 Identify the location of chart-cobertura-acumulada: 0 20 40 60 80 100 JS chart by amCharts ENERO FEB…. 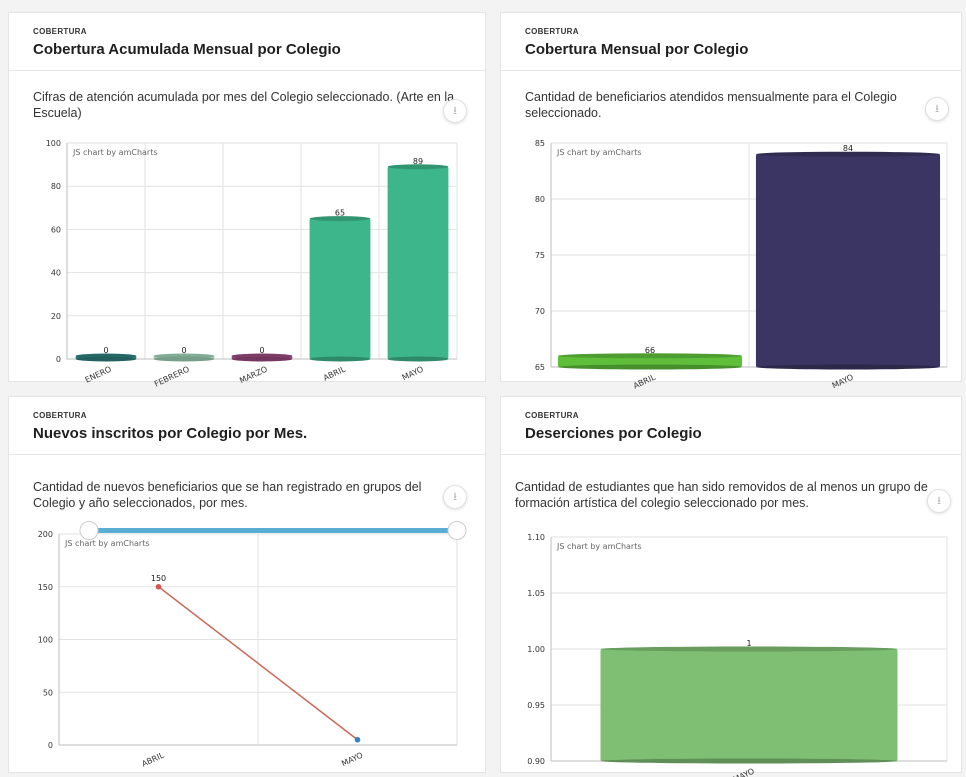
(252, 264).